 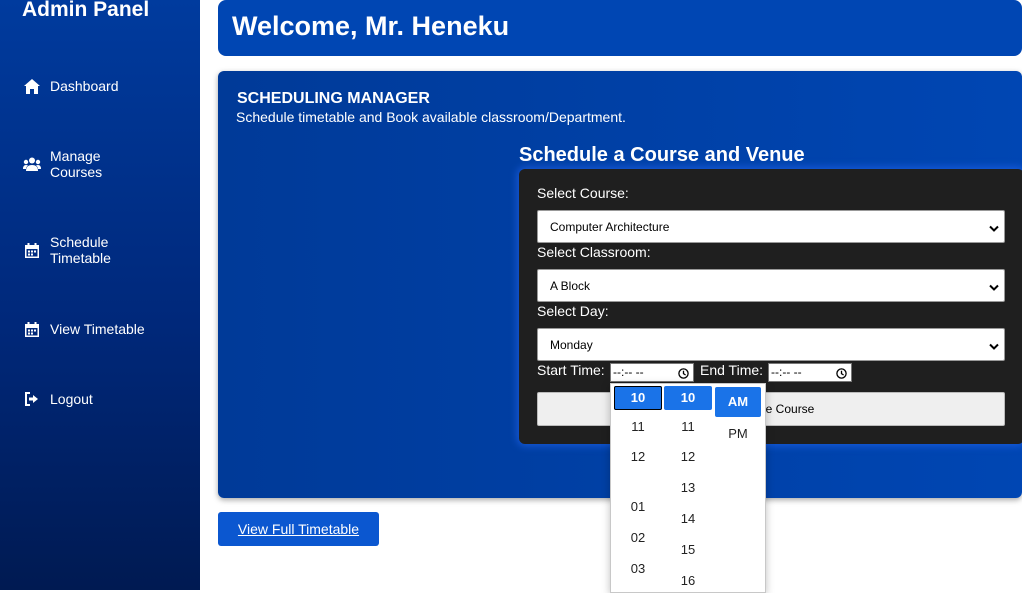 I want to click on sidebar-item-logout: Logout, so click(x=58, y=399).